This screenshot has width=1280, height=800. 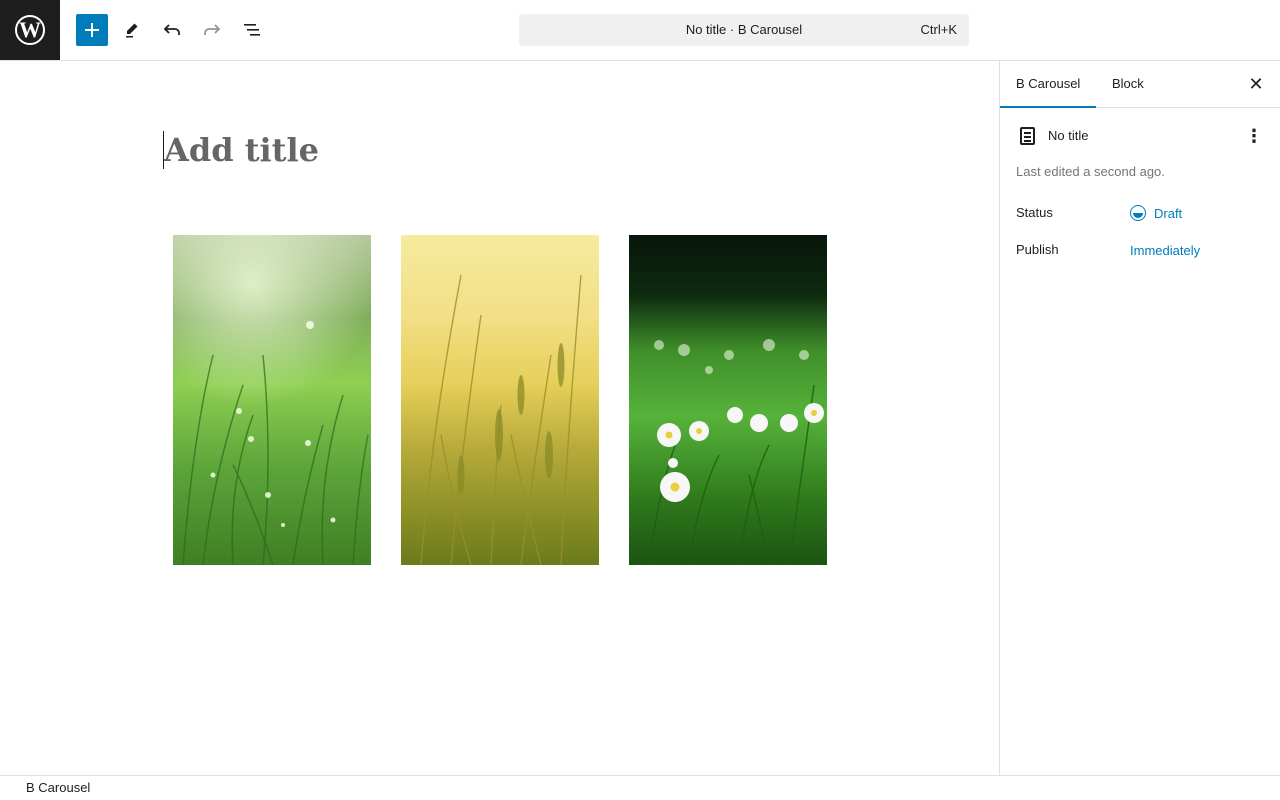 I want to click on redo-icon, so click(x=212, y=29).